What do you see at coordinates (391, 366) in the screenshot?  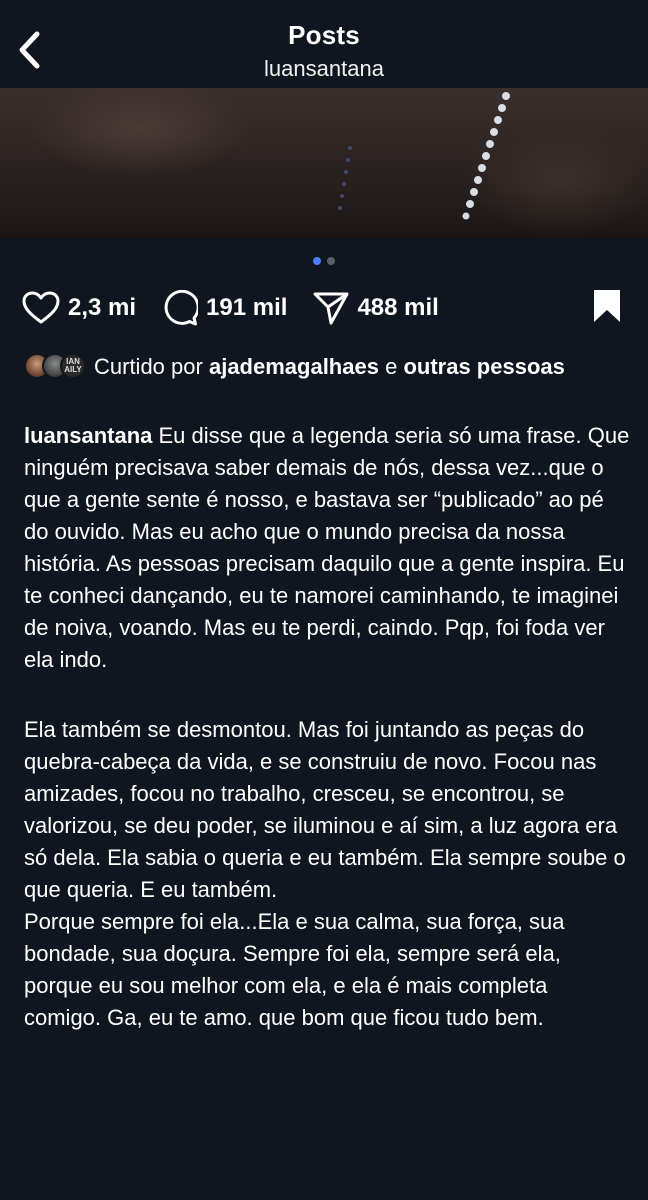 I see `liked-by-connector: e` at bounding box center [391, 366].